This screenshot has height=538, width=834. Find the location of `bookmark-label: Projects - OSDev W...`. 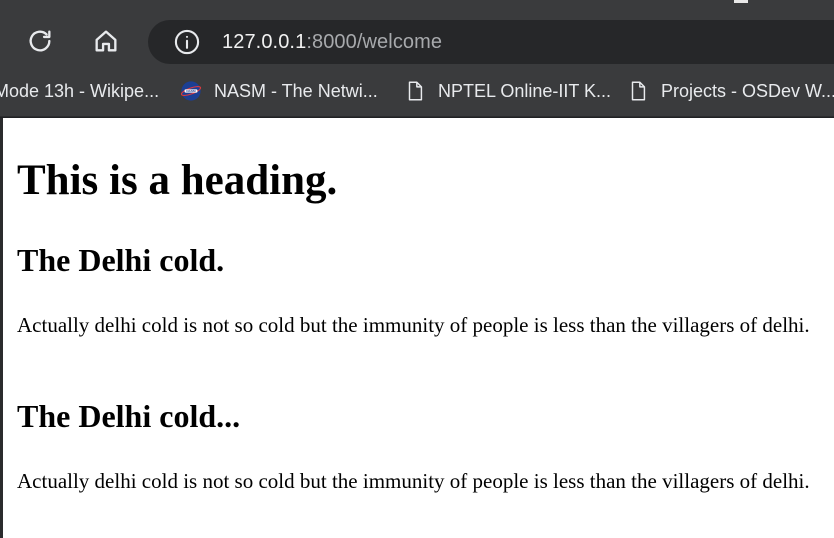

bookmark-label: Projects - OSDev W... is located at coordinates (747, 90).